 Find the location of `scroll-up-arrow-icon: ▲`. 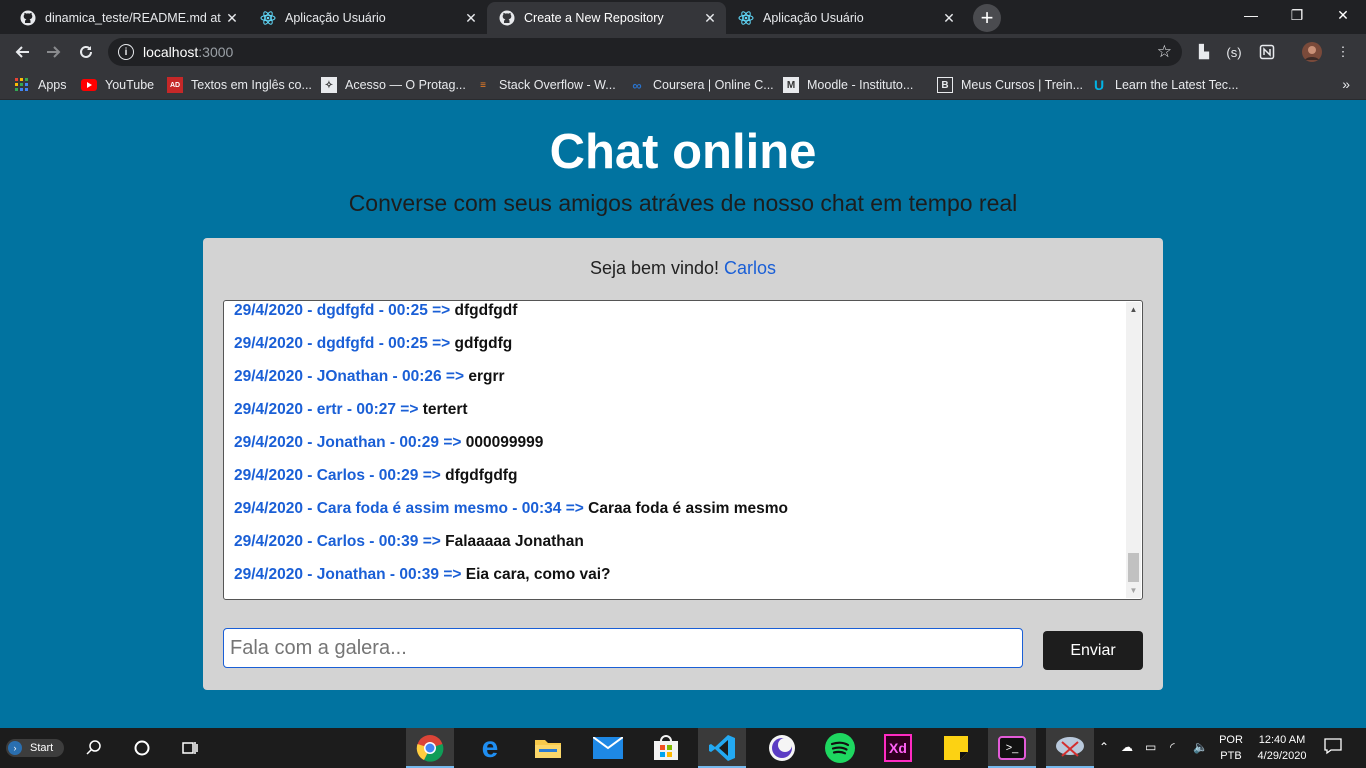

scroll-up-arrow-icon: ▲ is located at coordinates (1133, 309).